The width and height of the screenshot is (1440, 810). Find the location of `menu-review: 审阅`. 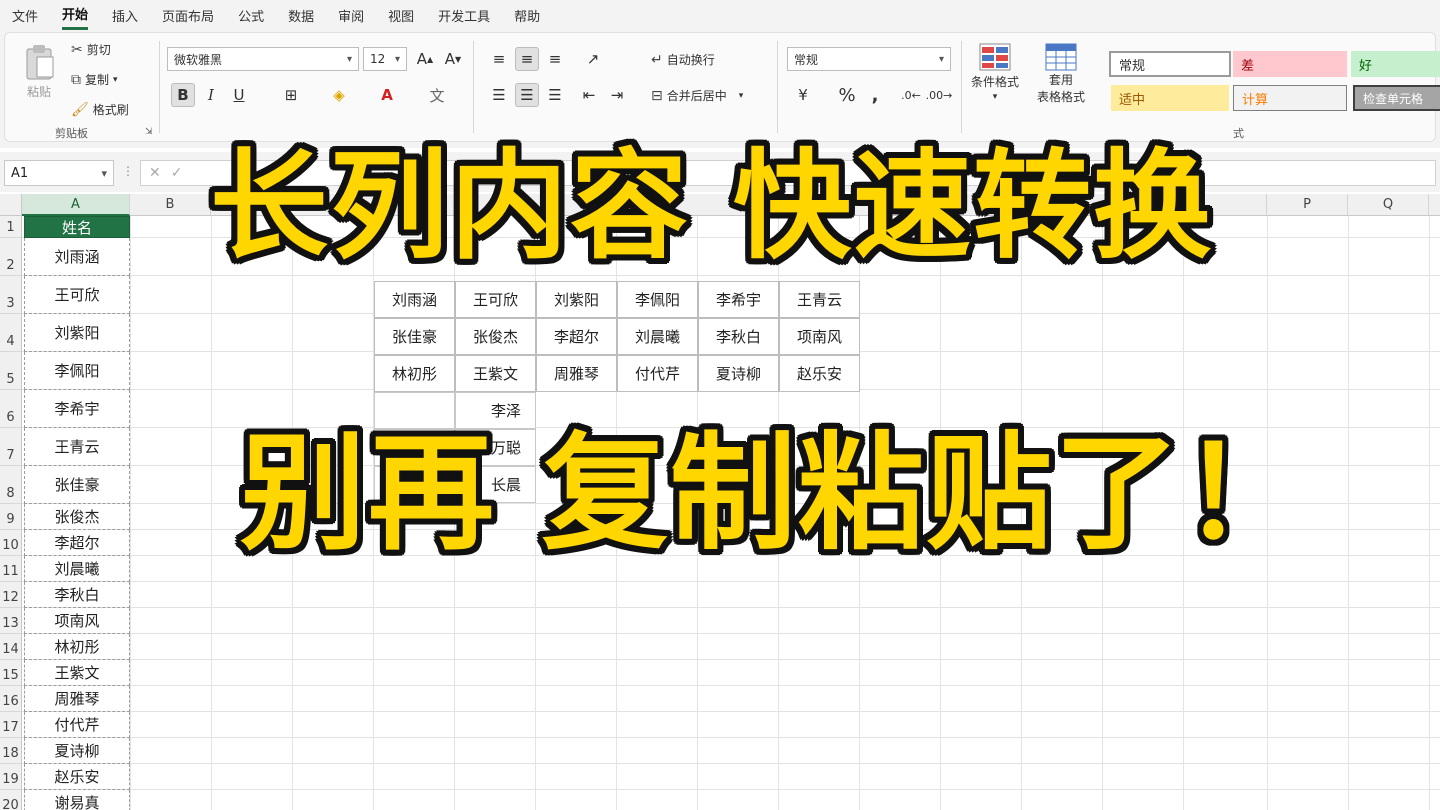

menu-review: 审阅 is located at coordinates (351, 15).